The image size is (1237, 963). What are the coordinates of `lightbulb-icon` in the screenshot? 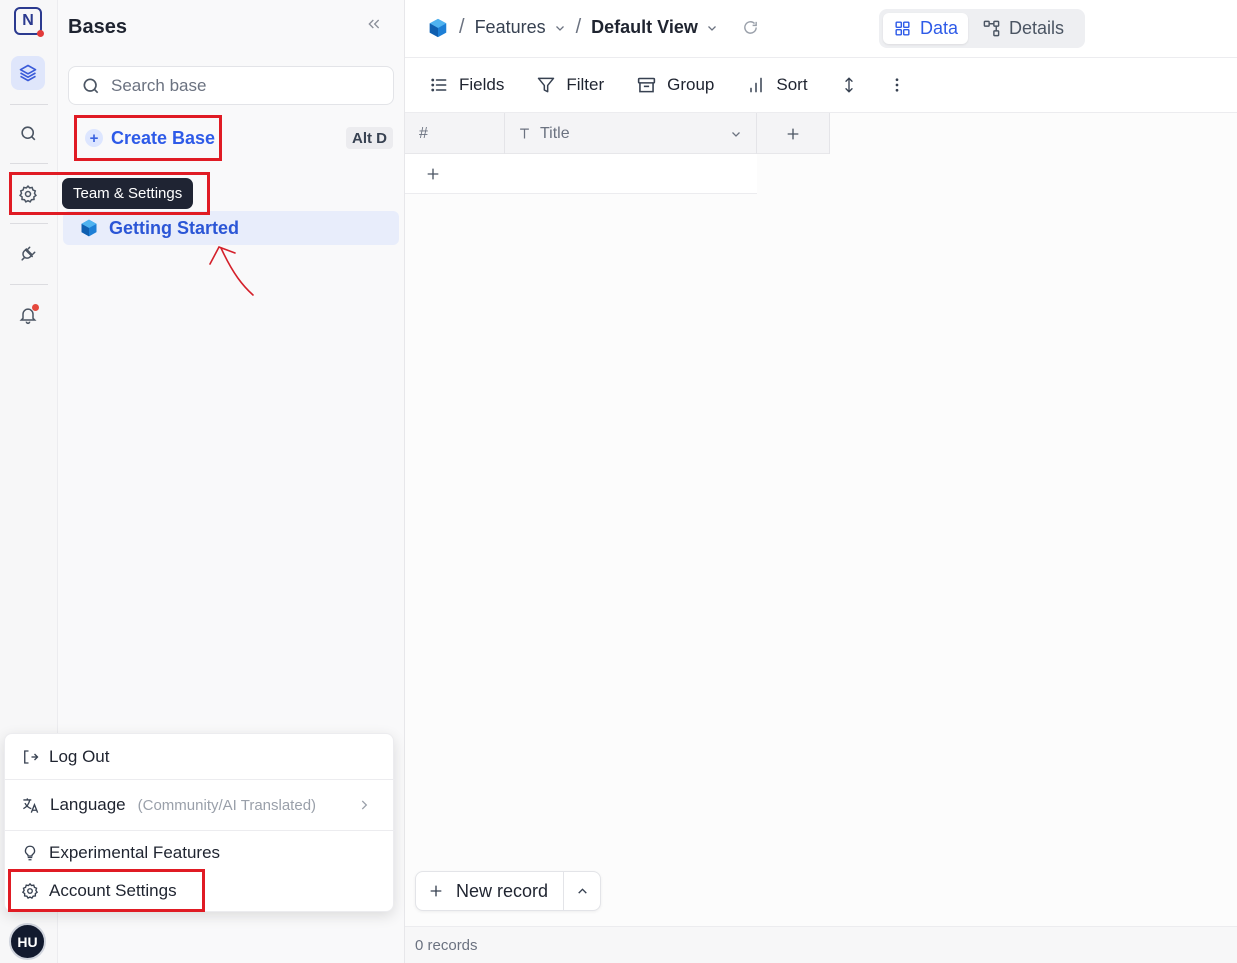 It's located at (30, 853).